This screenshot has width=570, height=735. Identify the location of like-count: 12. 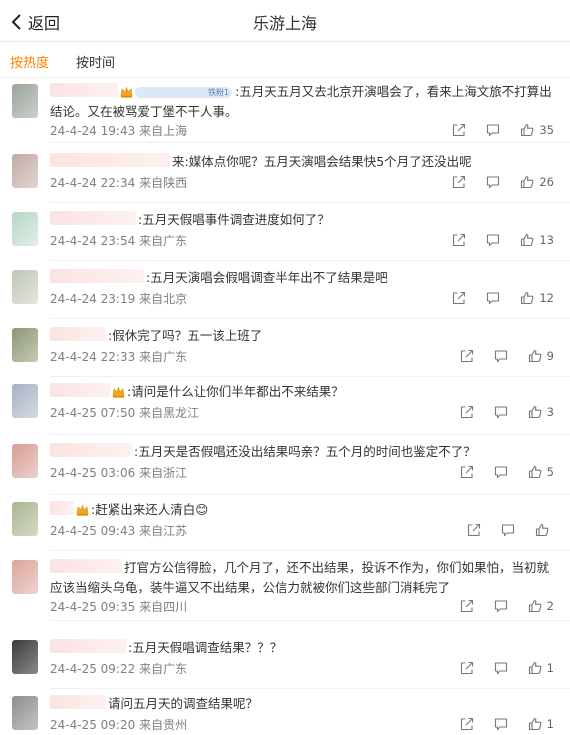
(546, 298).